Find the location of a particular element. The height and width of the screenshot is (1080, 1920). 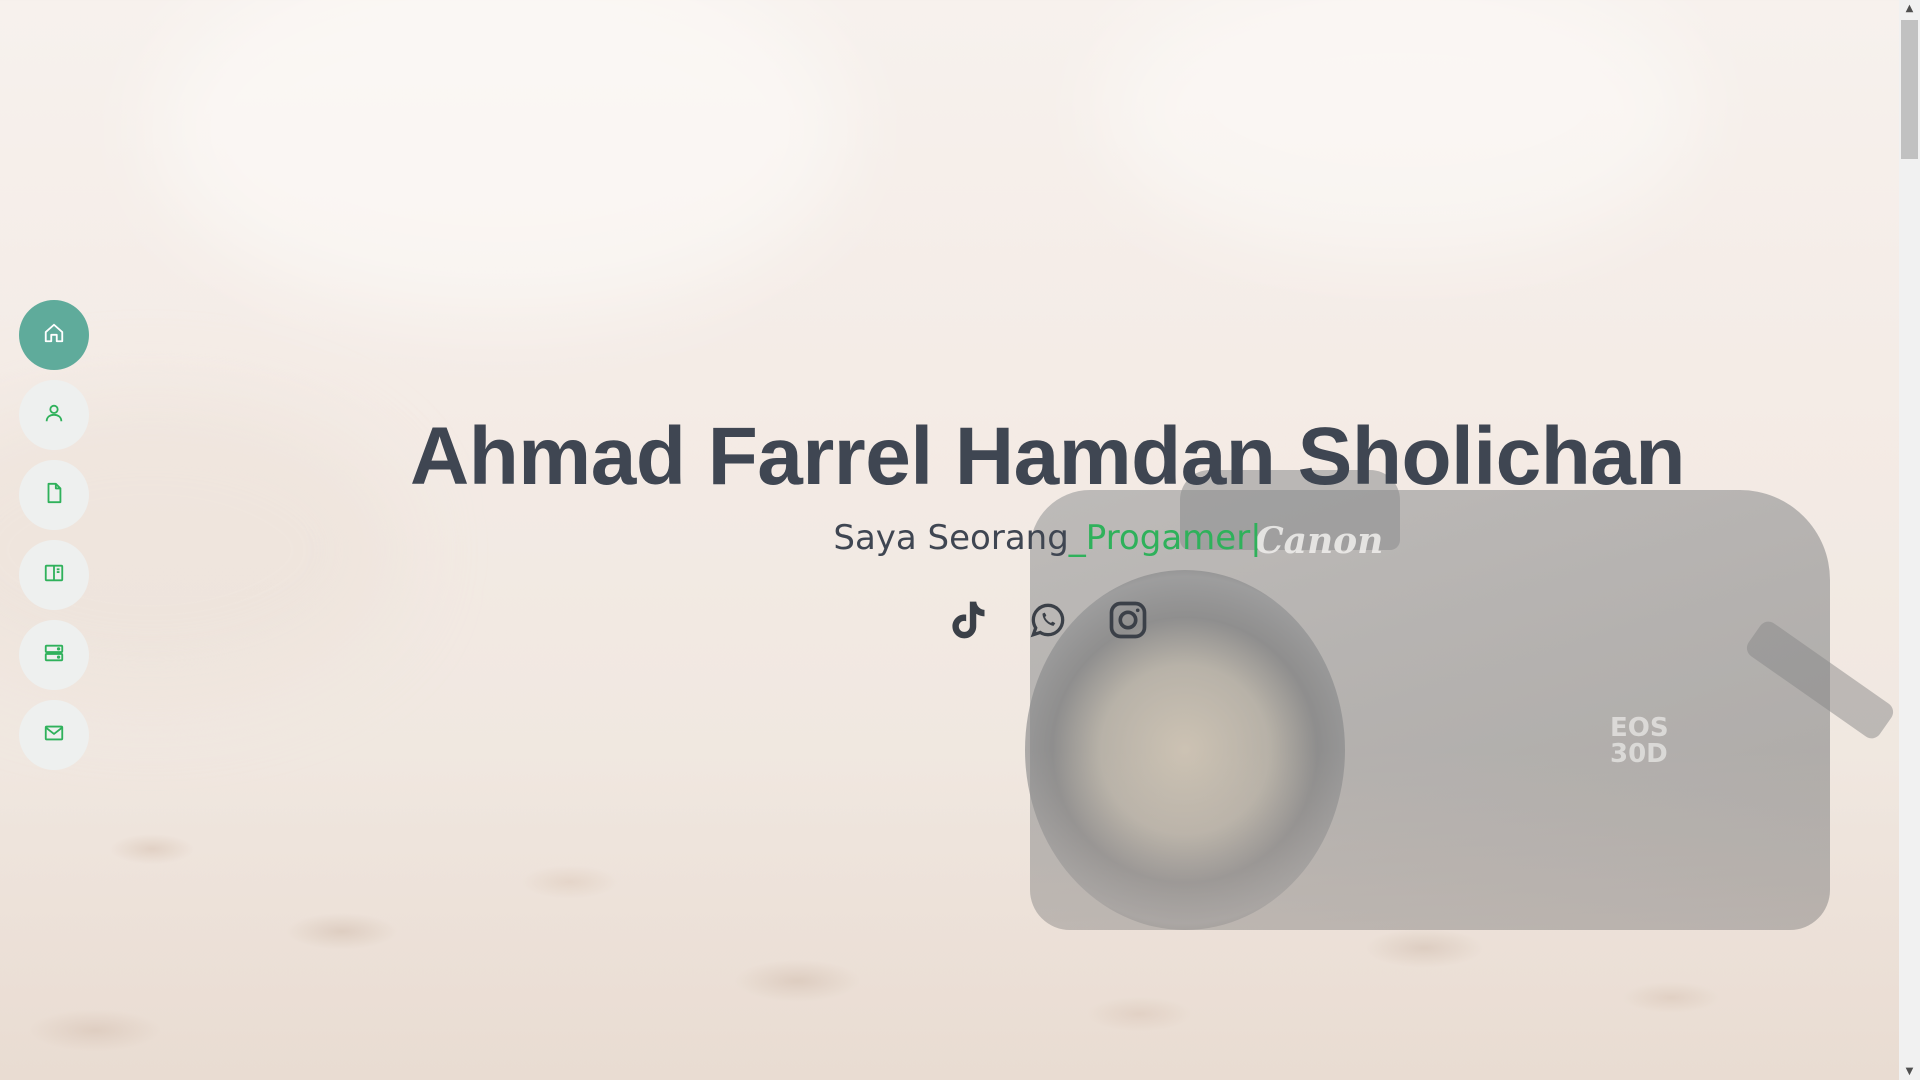

instagram-link is located at coordinates (1128, 622).